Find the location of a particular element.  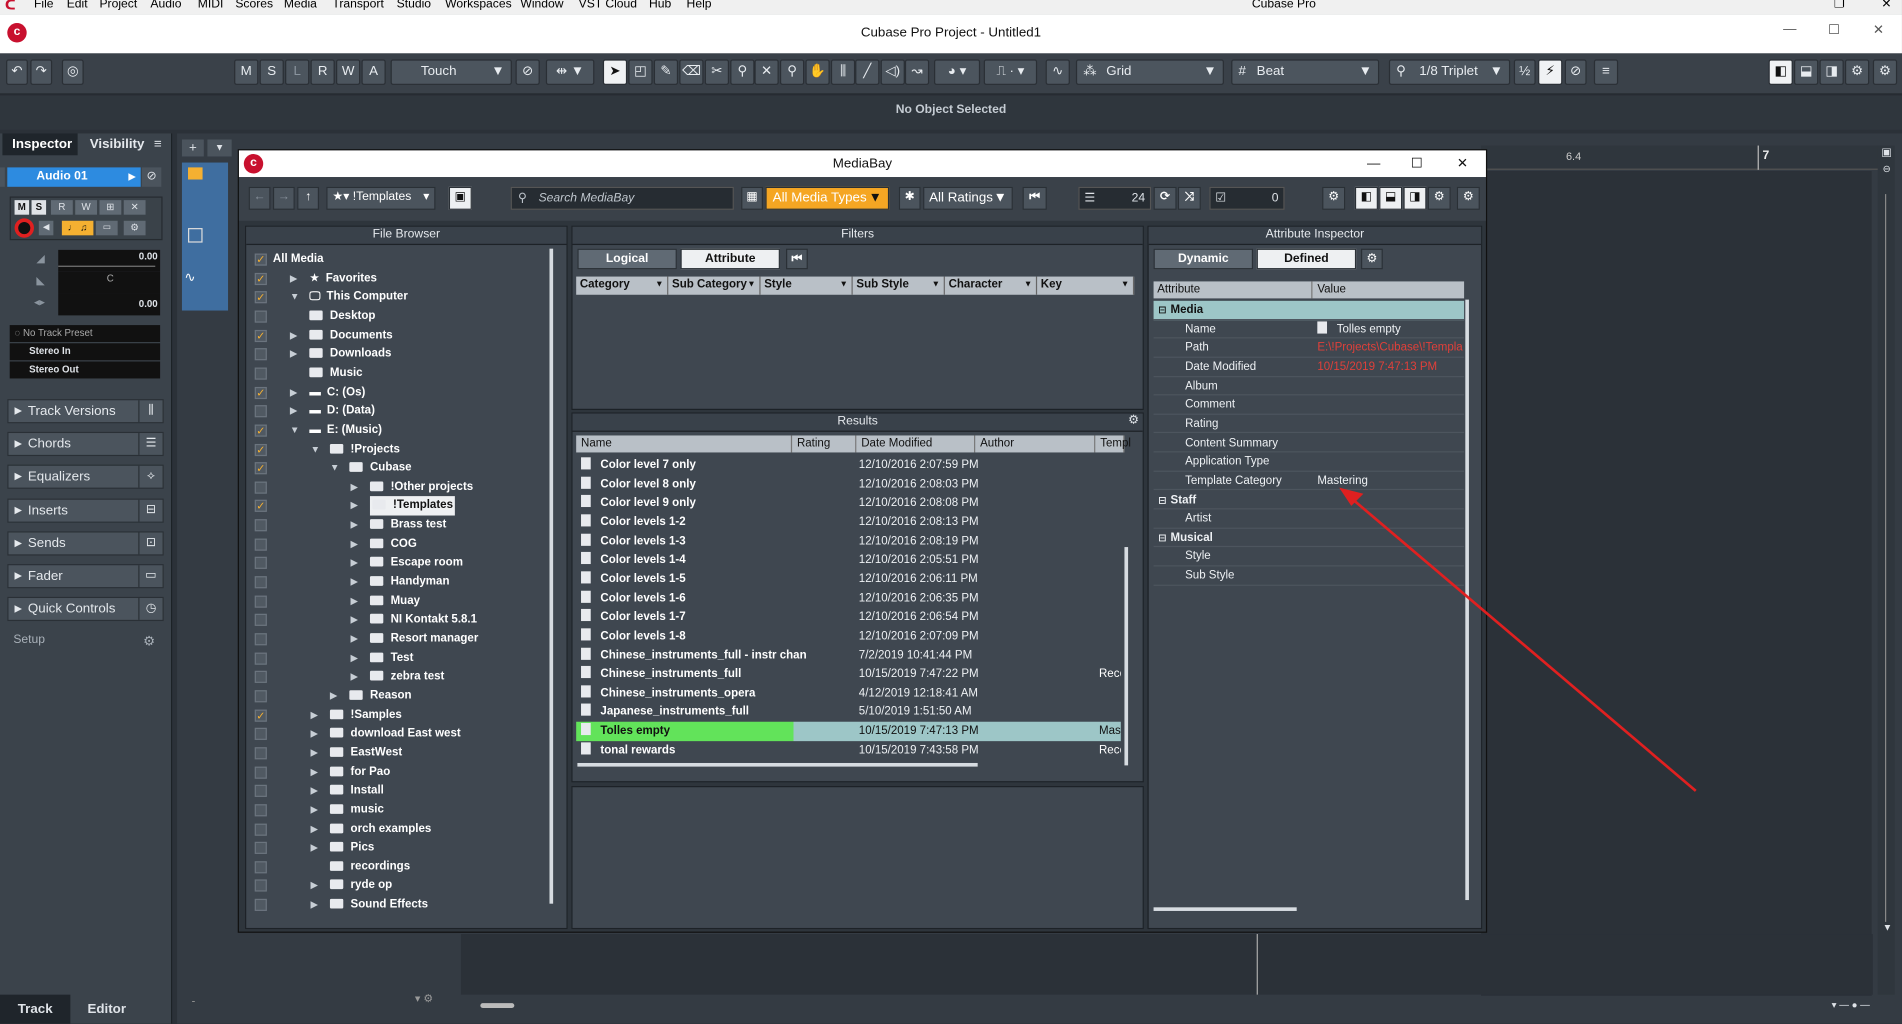

file-browser-item: ▶ COG is located at coordinates (396, 544).